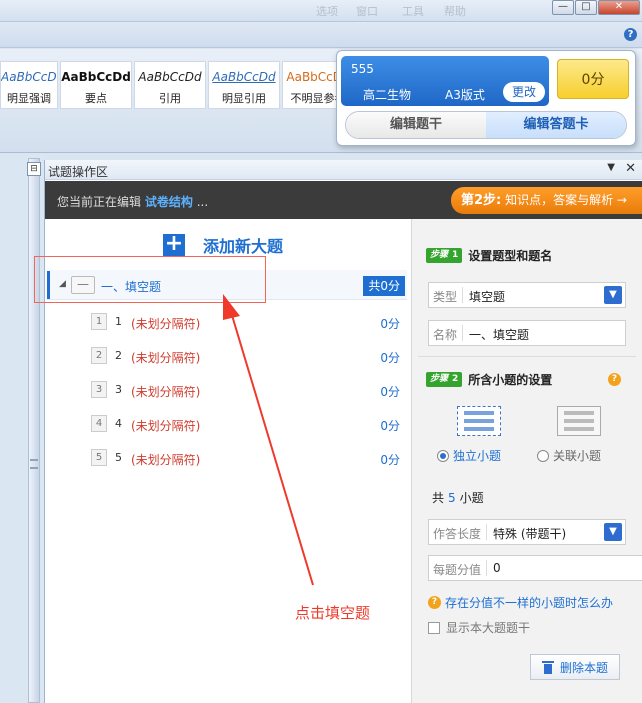 The image size is (642, 703). What do you see at coordinates (99, 321) in the screenshot?
I see `question-badge: 1` at bounding box center [99, 321].